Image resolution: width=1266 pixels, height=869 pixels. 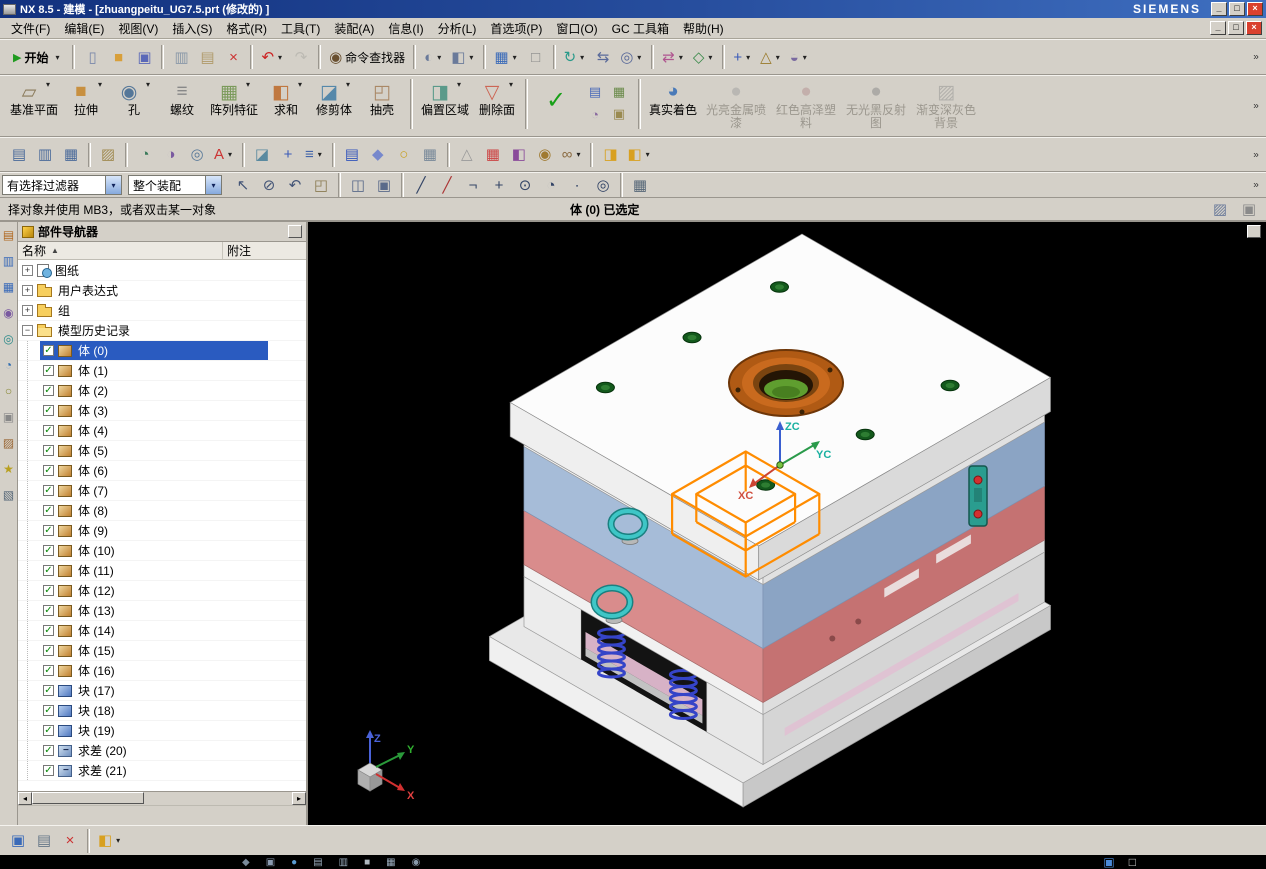 I want to click on thread-button: ≡ 螺纹, so click(x=182, y=98).